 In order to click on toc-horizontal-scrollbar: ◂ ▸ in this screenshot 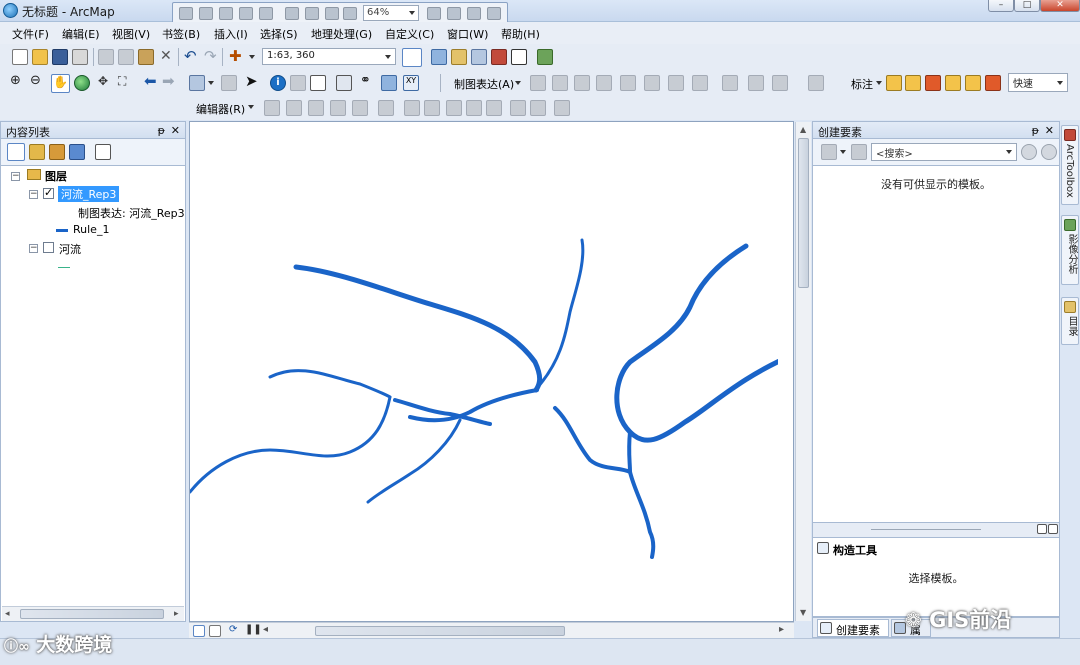, I will do `click(93, 613)`.